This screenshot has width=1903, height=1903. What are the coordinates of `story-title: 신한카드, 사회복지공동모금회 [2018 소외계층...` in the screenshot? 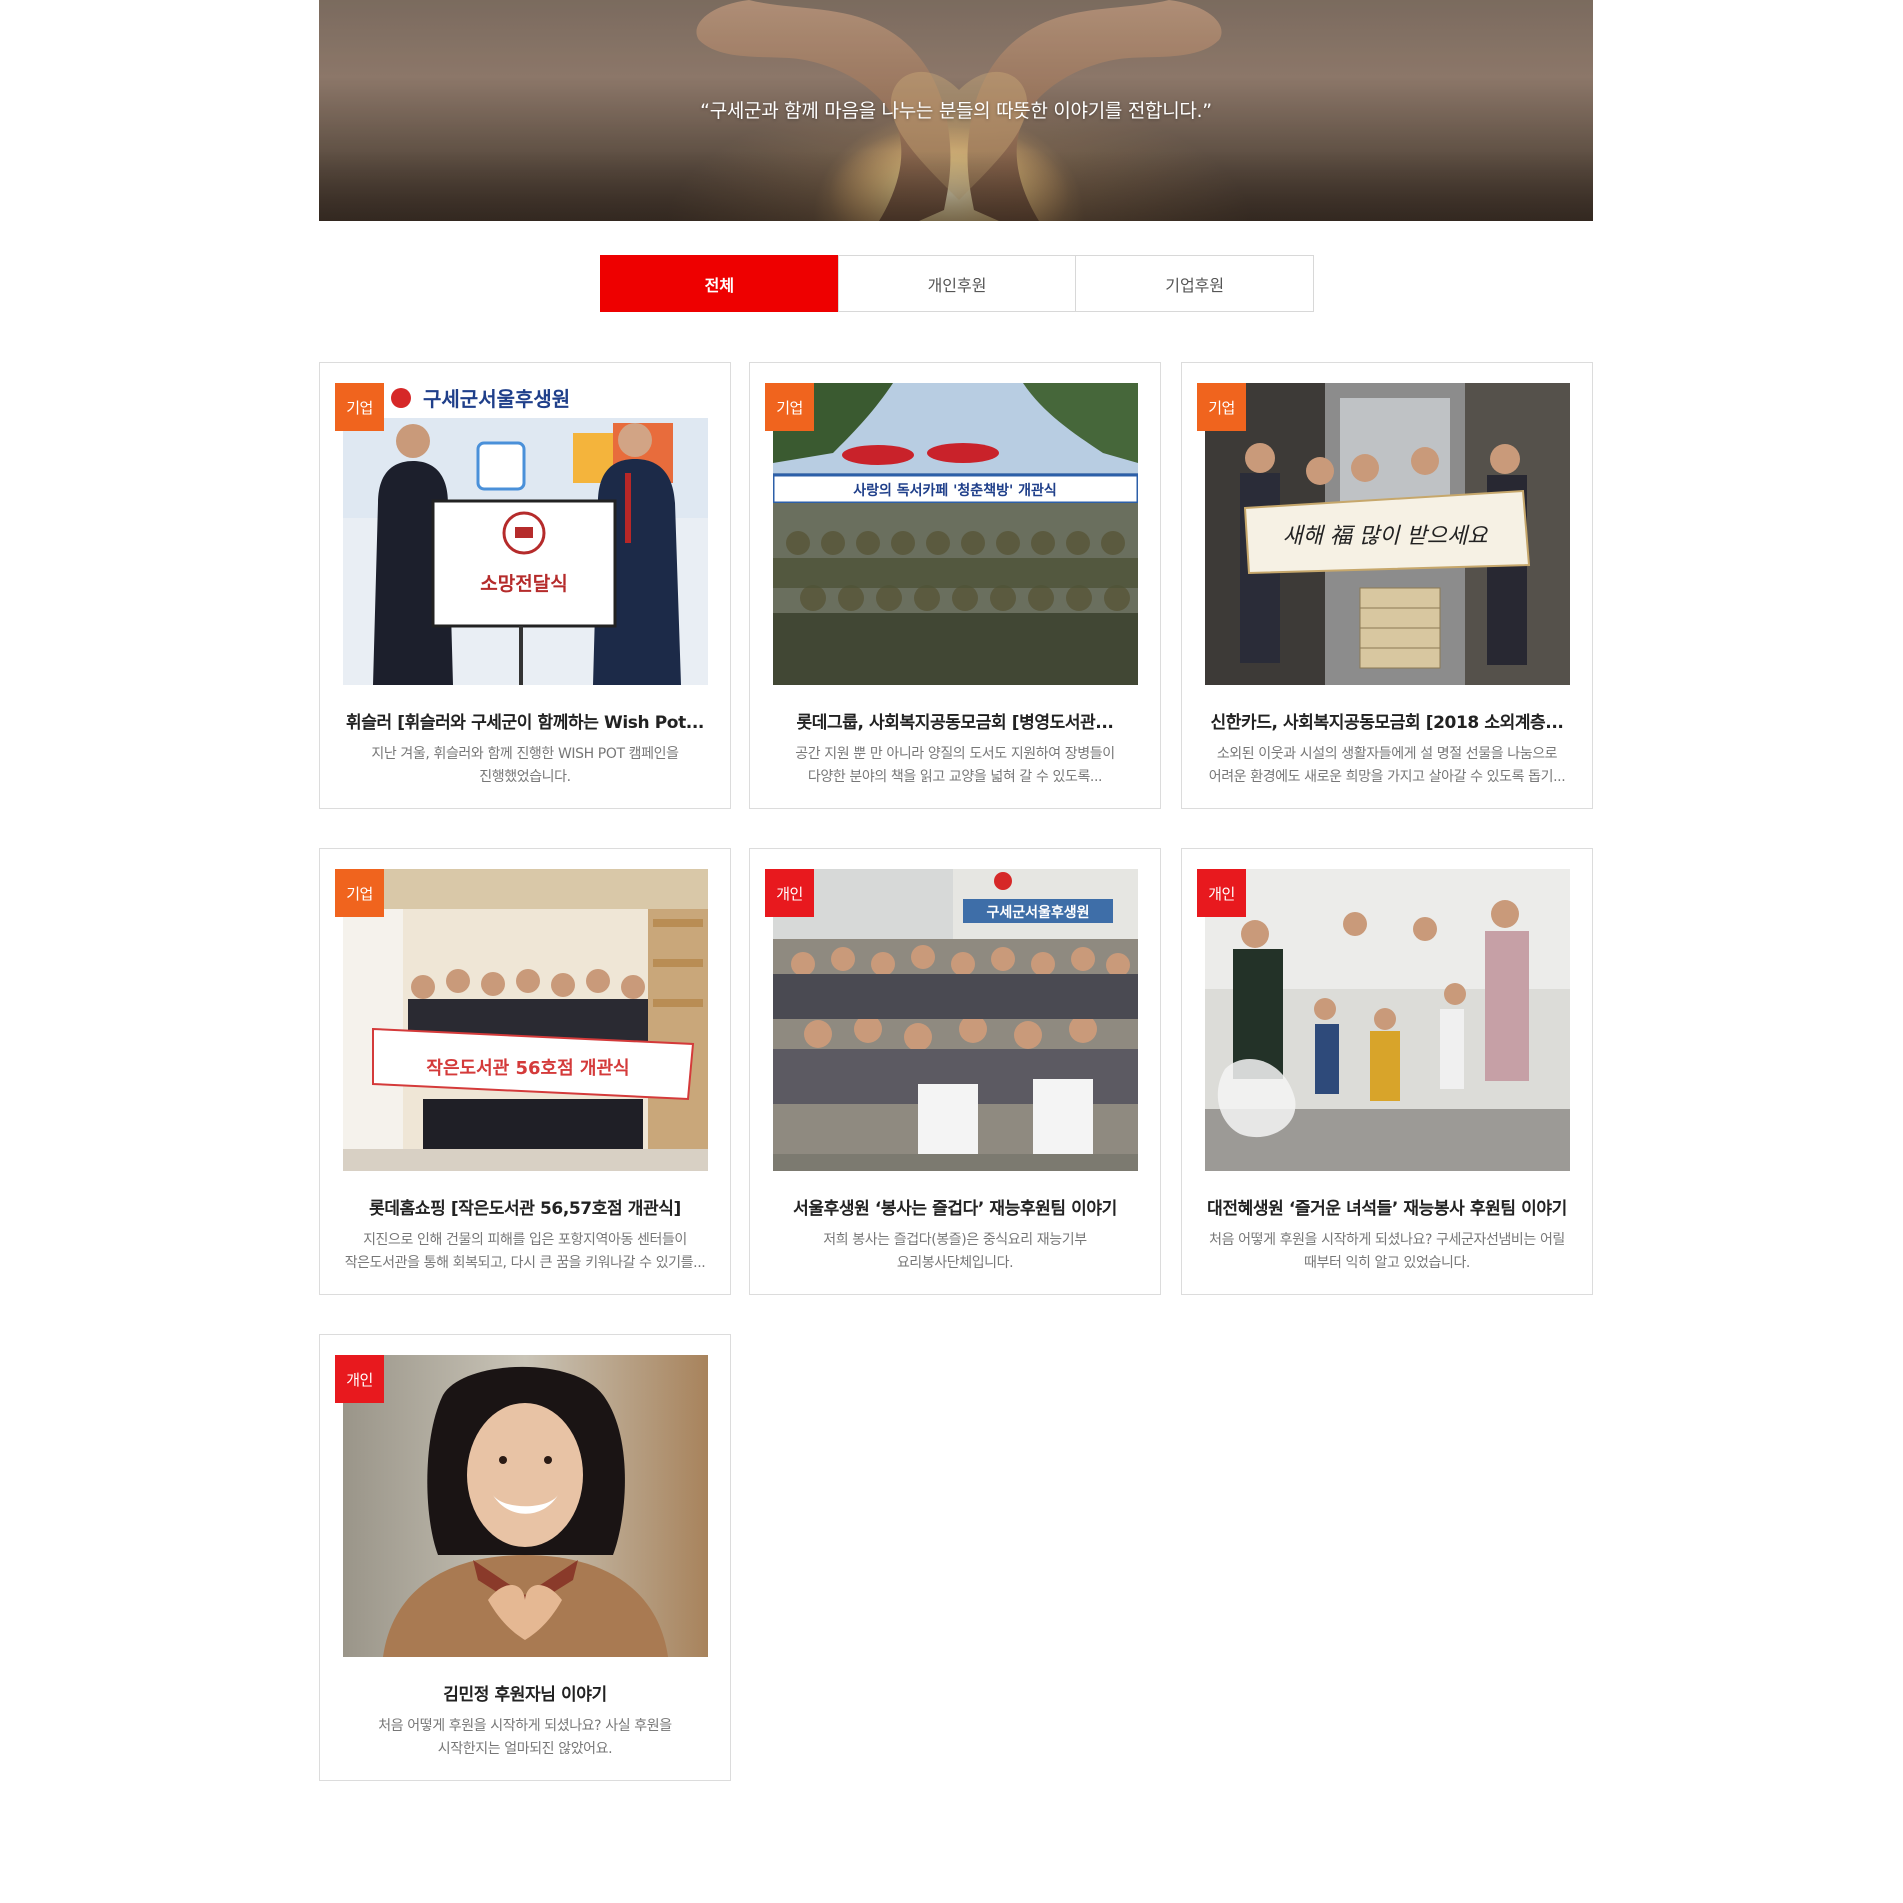 It's located at (1387, 723).